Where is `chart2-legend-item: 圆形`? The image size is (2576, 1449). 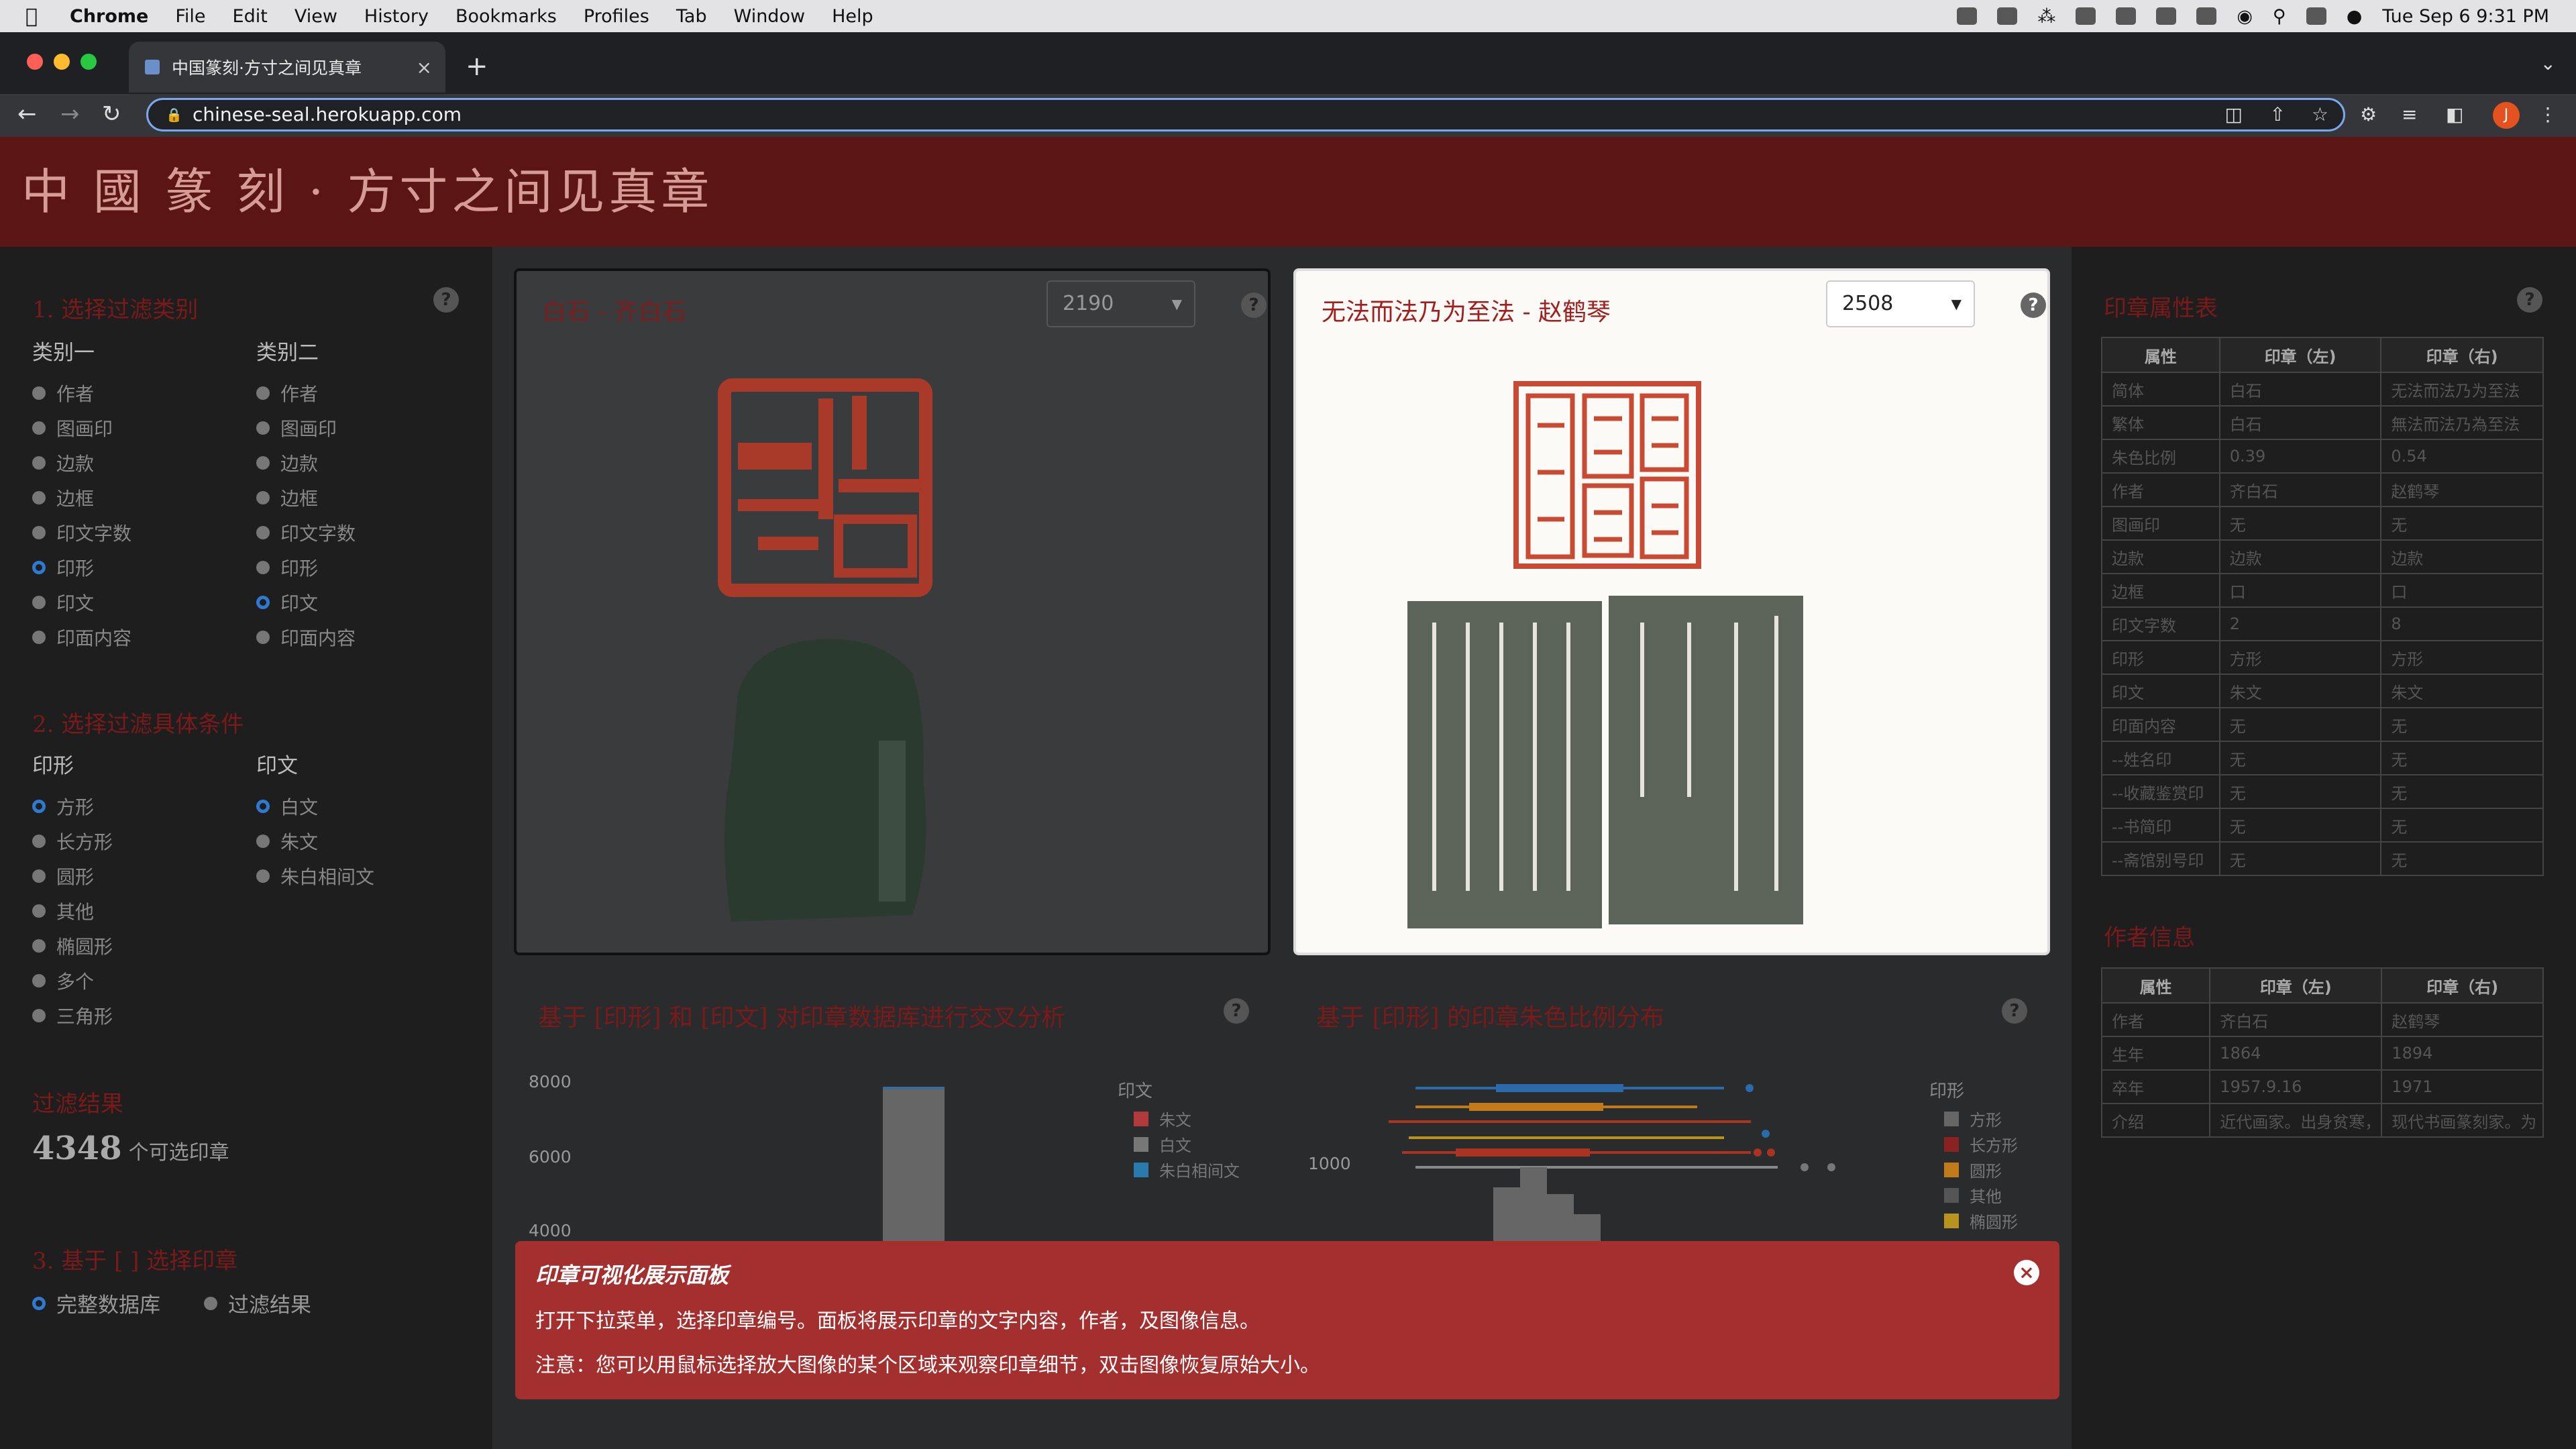 chart2-legend-item: 圆形 is located at coordinates (1973, 1169).